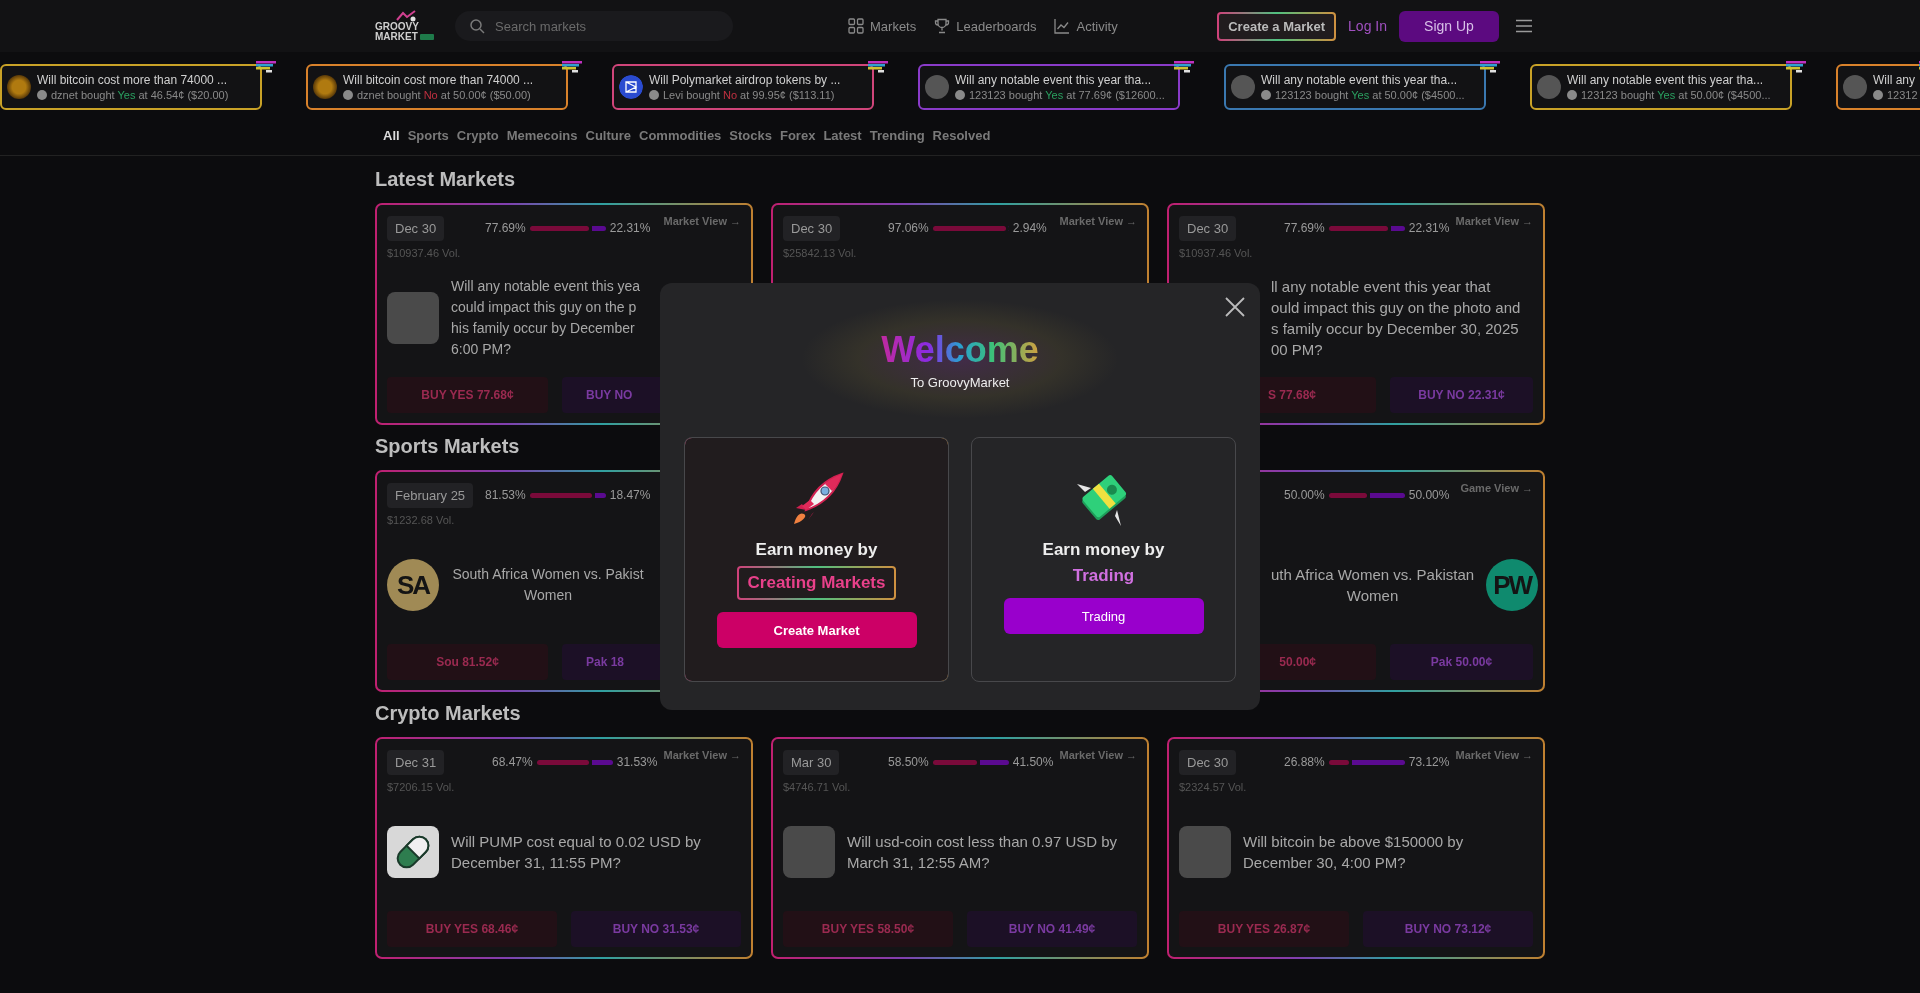  I want to click on chart-icon, so click(1062, 26).